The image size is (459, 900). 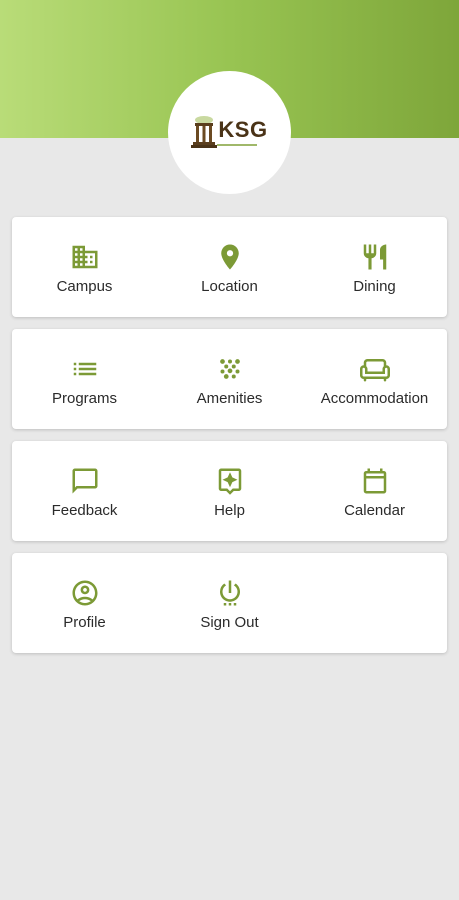 What do you see at coordinates (230, 481) in the screenshot?
I see `help-sparkle-icon` at bounding box center [230, 481].